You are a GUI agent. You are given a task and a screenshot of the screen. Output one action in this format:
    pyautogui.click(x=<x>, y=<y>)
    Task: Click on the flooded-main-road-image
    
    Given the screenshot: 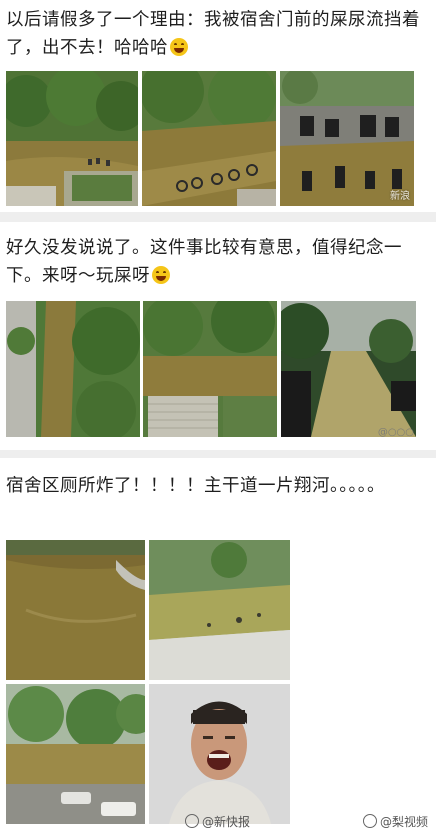 What is the action you would take?
    pyautogui.click(x=75, y=610)
    